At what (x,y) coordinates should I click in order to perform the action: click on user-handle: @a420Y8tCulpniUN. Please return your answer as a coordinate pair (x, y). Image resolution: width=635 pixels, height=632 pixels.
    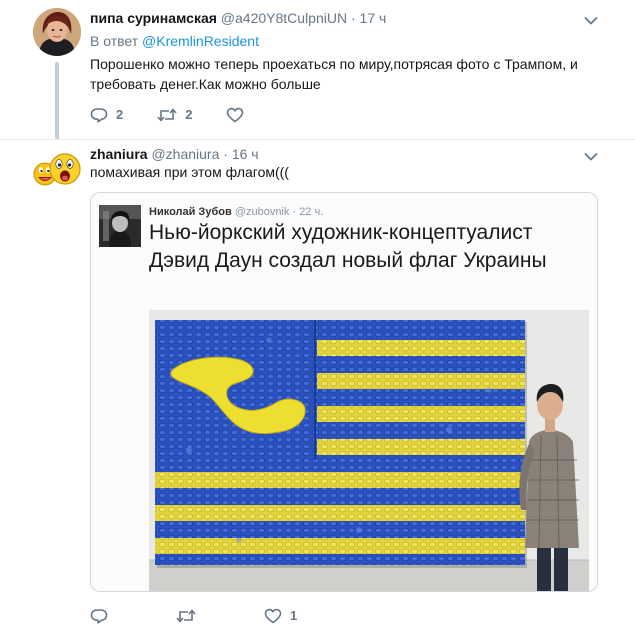
    Looking at the image, I should click on (284, 18).